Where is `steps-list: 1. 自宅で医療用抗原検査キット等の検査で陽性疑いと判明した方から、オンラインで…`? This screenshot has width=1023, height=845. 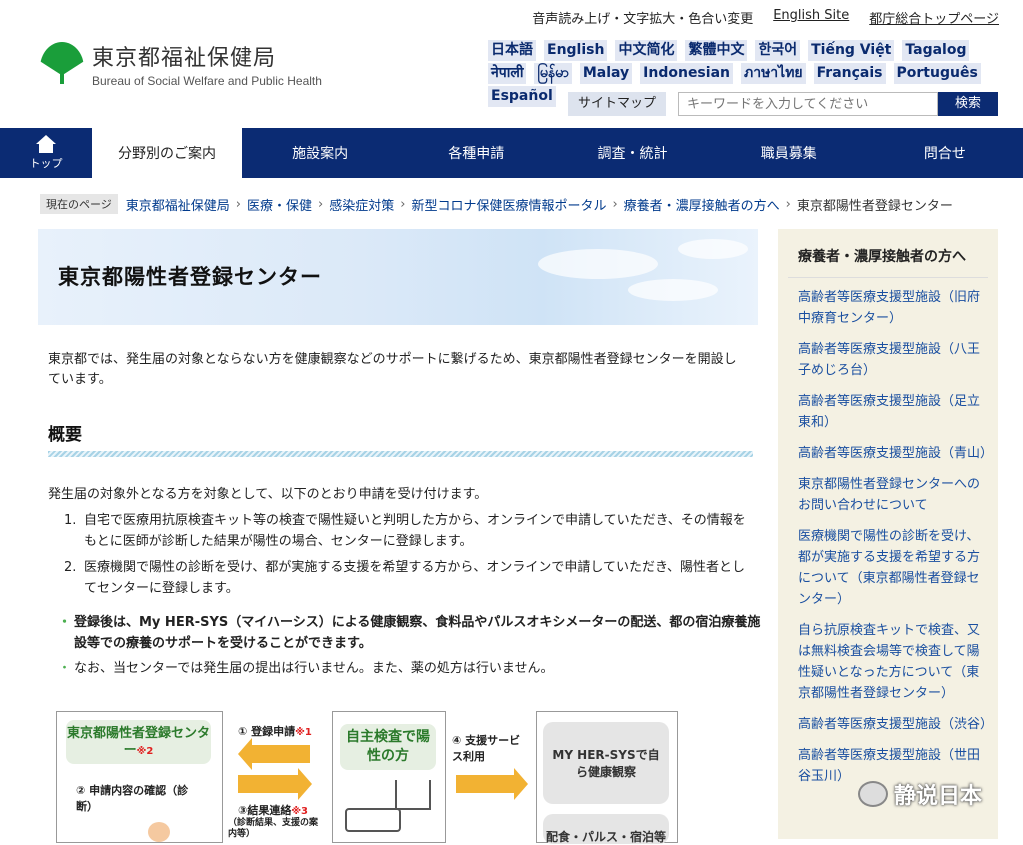
steps-list: 1. 自宅で医療用抗原検査キット等の検査で陽性疑いと判明した方から、オンラインで… is located at coordinates (409, 557).